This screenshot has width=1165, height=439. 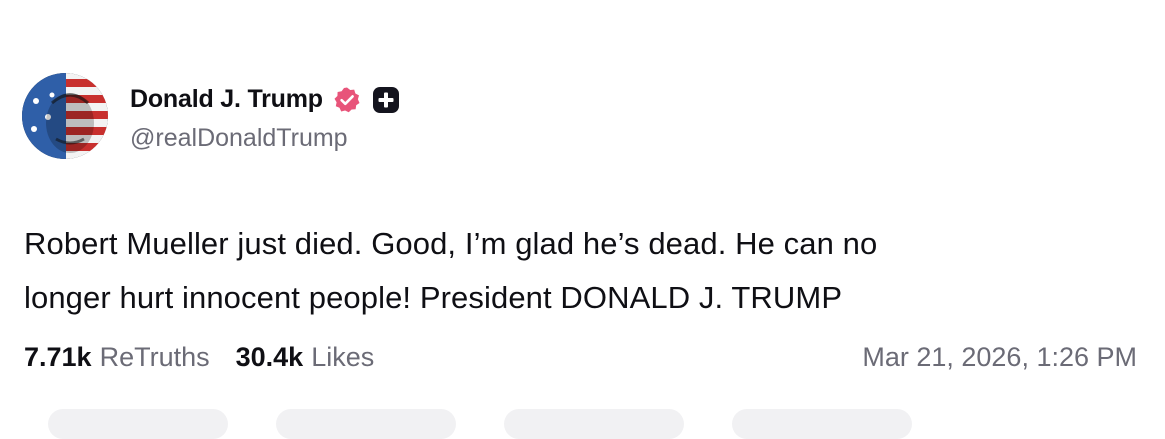 I want to click on post-stats: 7.71k ReTruths 30.4k Likes, so click(x=199, y=357).